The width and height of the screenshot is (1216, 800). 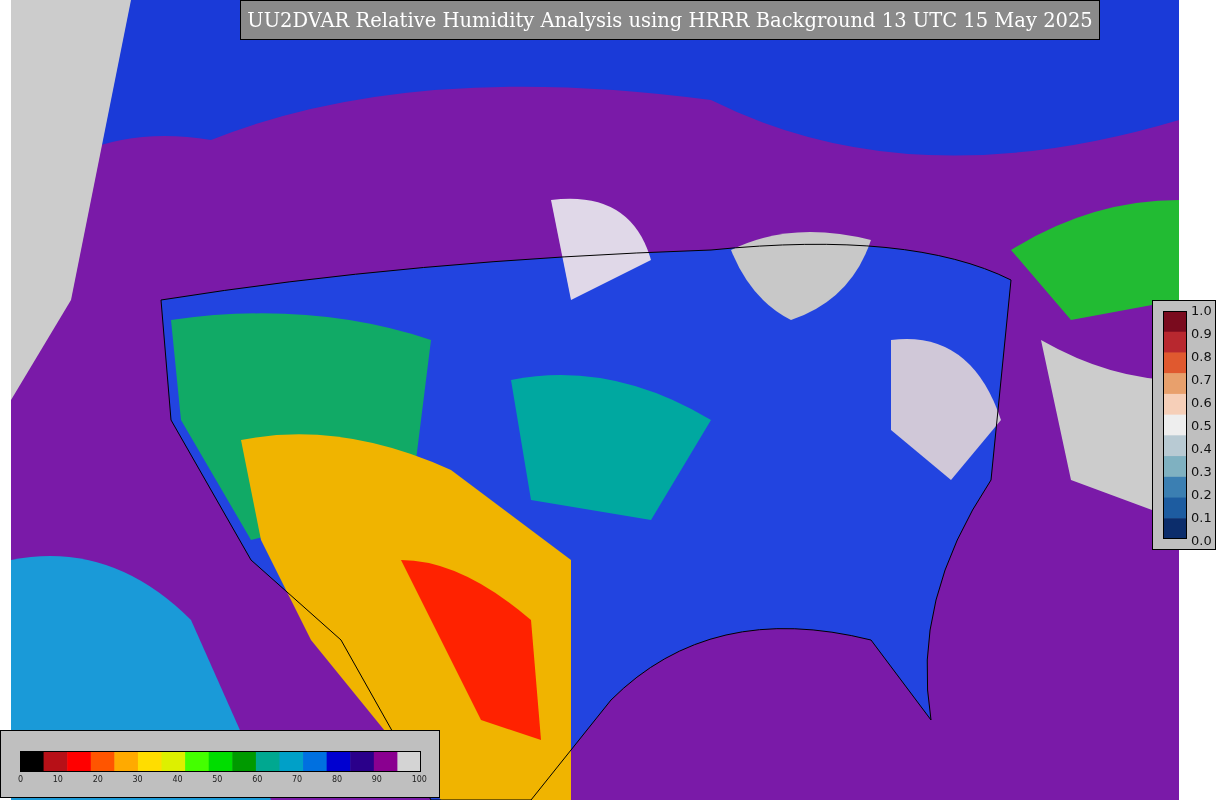 What do you see at coordinates (1201, 403) in the screenshot?
I see `tick-label: 0.6` at bounding box center [1201, 403].